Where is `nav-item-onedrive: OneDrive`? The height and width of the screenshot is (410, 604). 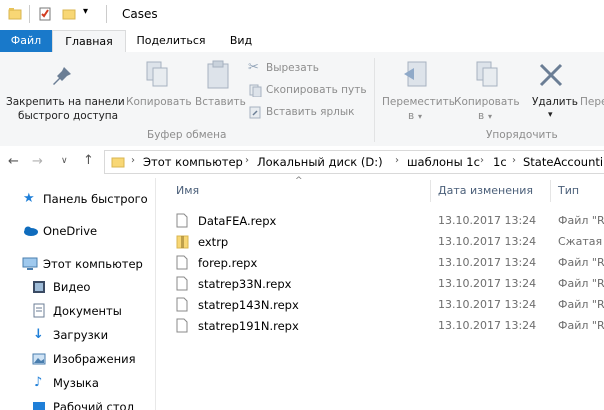
nav-item-onedrive: OneDrive is located at coordinates (77, 231).